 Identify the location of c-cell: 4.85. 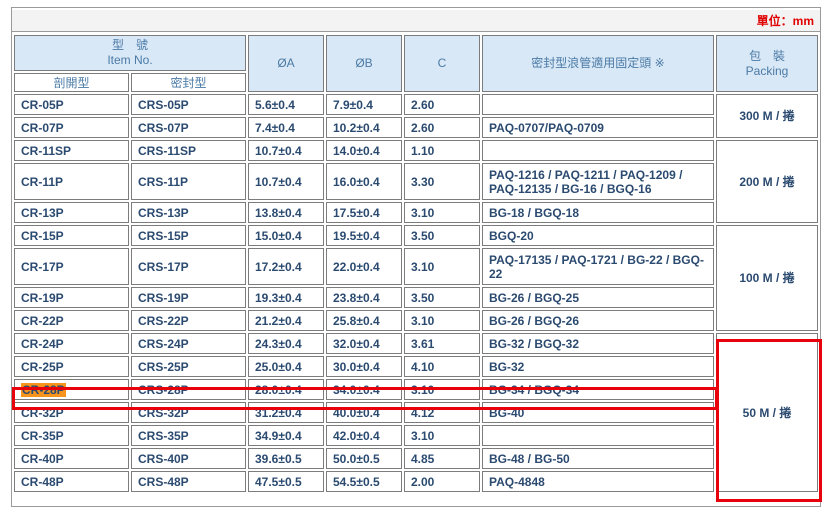
(442, 458).